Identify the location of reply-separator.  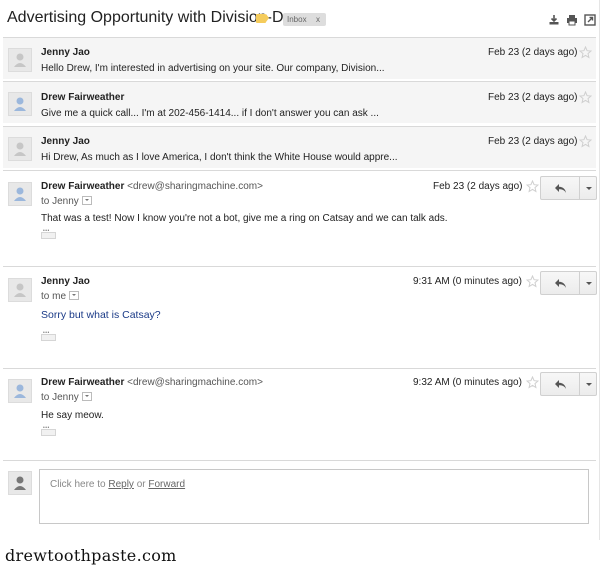
(299, 460).